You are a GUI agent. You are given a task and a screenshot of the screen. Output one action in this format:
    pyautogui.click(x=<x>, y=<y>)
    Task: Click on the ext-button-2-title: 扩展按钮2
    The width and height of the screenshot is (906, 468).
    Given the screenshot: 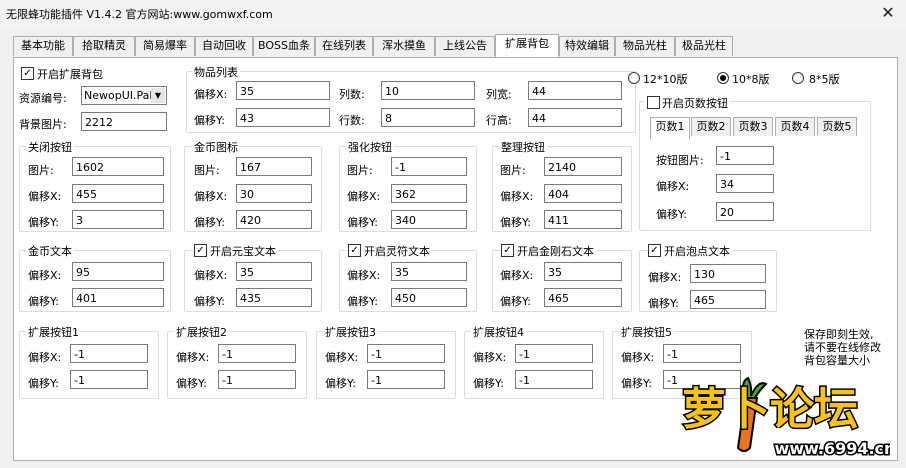 What is the action you would take?
    pyautogui.click(x=201, y=332)
    